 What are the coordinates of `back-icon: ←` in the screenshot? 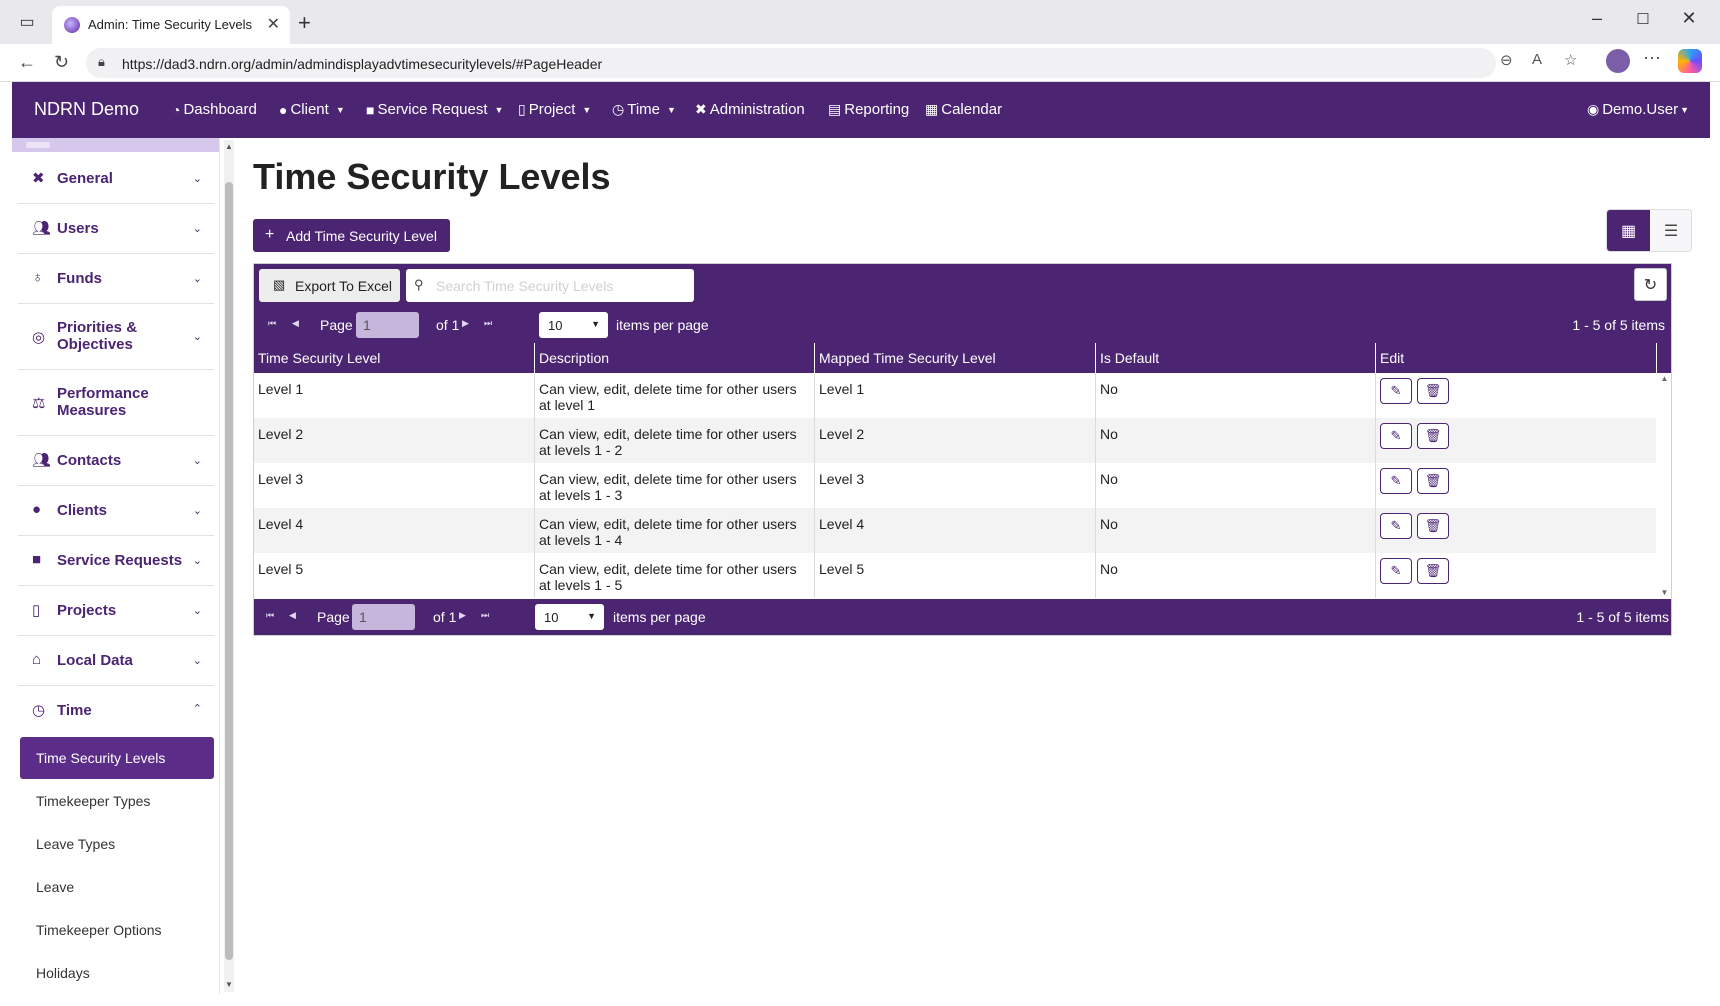 It's located at (27, 62).